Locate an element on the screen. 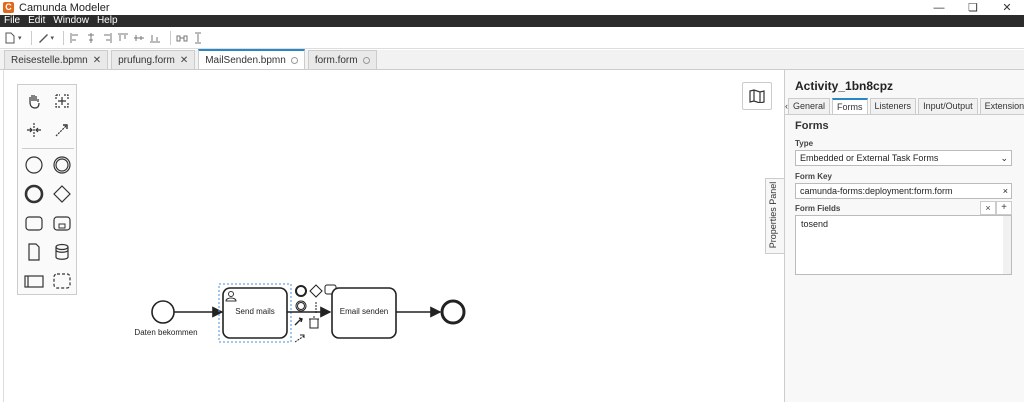  end-event is located at coordinates (453, 312).